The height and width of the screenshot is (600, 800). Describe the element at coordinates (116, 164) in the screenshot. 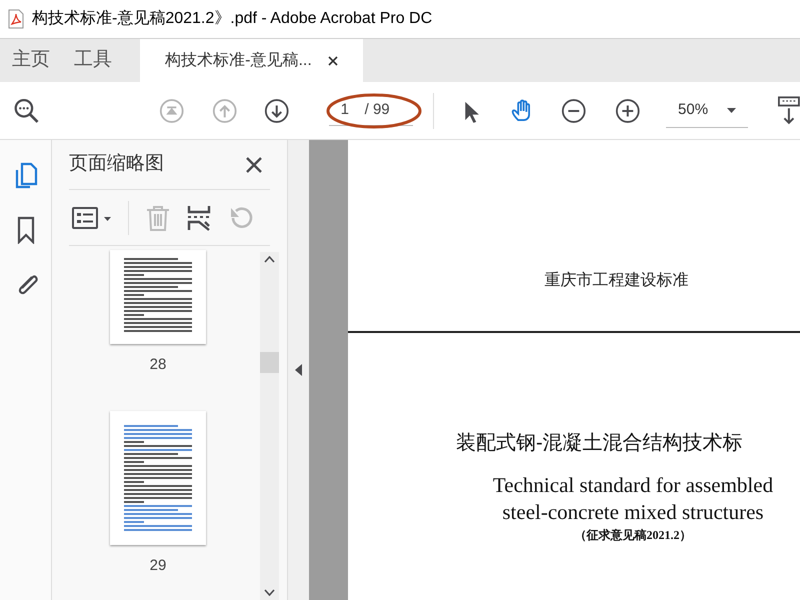

I see `panel-title: 页面缩略图` at that location.